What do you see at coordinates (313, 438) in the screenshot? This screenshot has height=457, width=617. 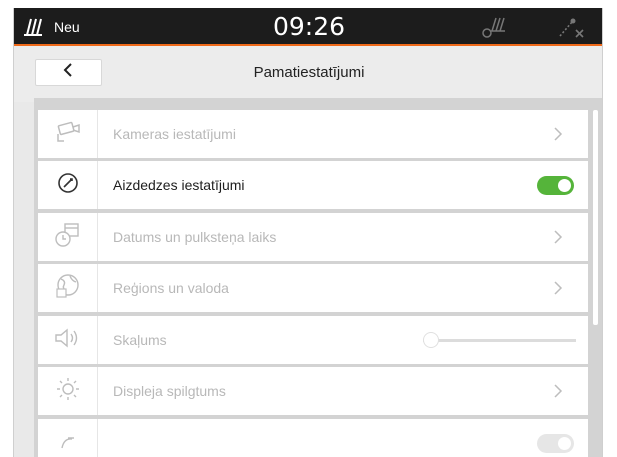 I see `settings-row-partial` at bounding box center [313, 438].